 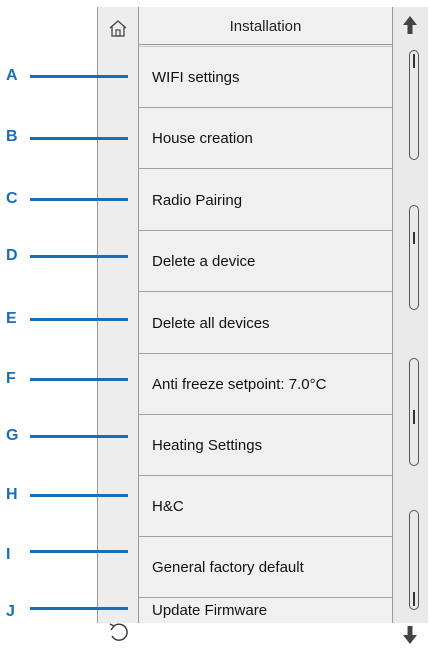 What do you see at coordinates (414, 257) in the screenshot?
I see `scroll-thumb` at bounding box center [414, 257].